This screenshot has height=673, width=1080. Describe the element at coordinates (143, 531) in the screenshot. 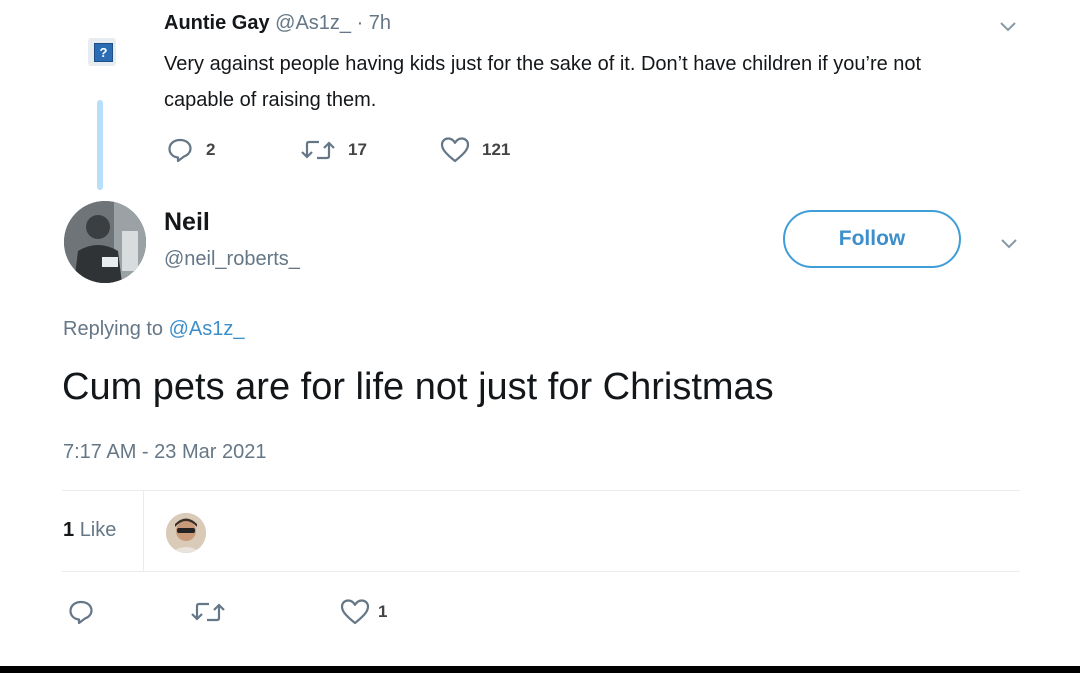

I see `stats-divider-vertical` at that location.